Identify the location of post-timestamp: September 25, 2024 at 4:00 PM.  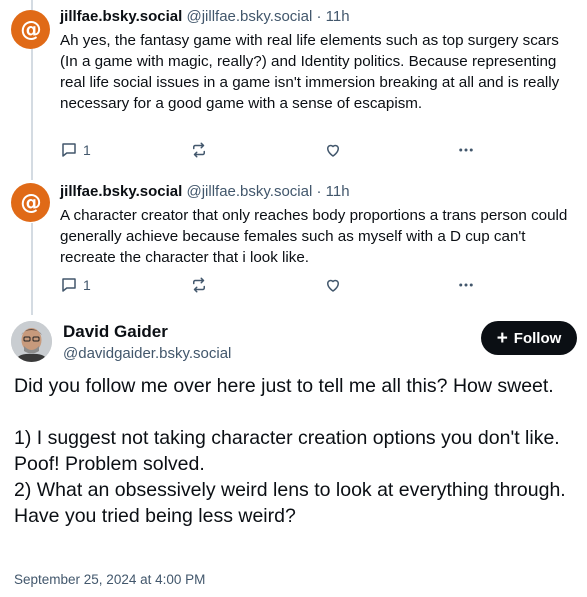
(109, 579).